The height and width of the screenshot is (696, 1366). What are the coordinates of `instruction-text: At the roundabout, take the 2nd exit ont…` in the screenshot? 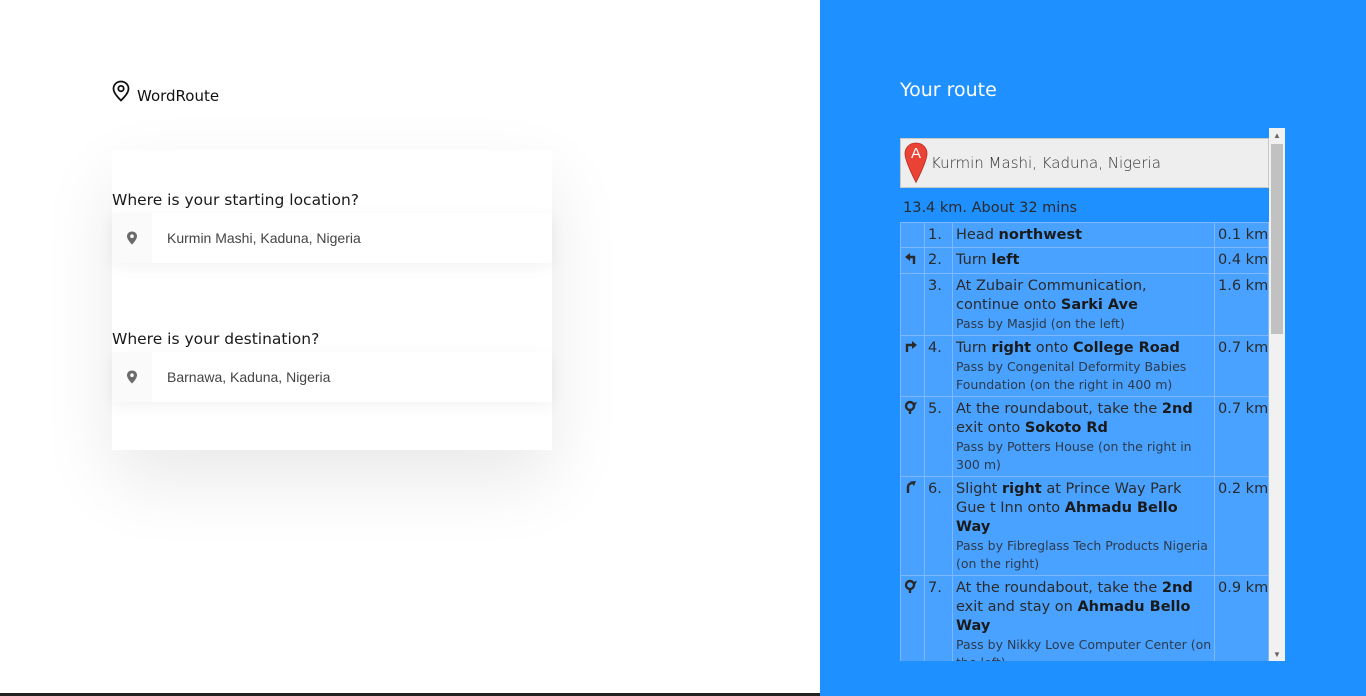 It's located at (1084, 419).